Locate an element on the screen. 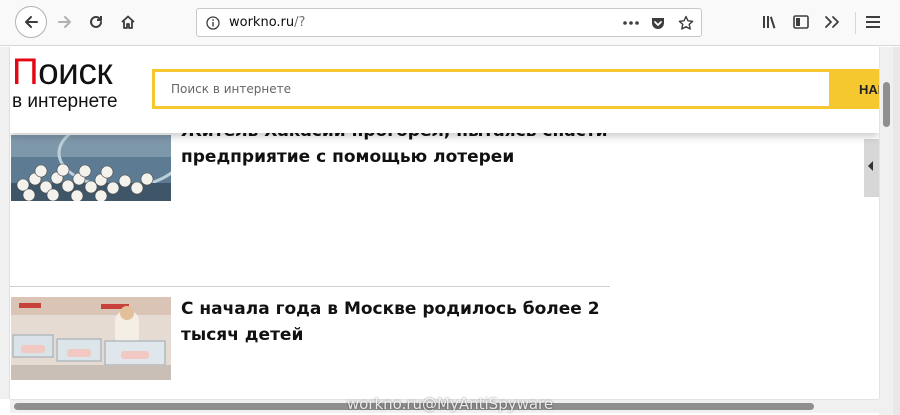  arrow-right-icon is located at coordinates (64, 22).